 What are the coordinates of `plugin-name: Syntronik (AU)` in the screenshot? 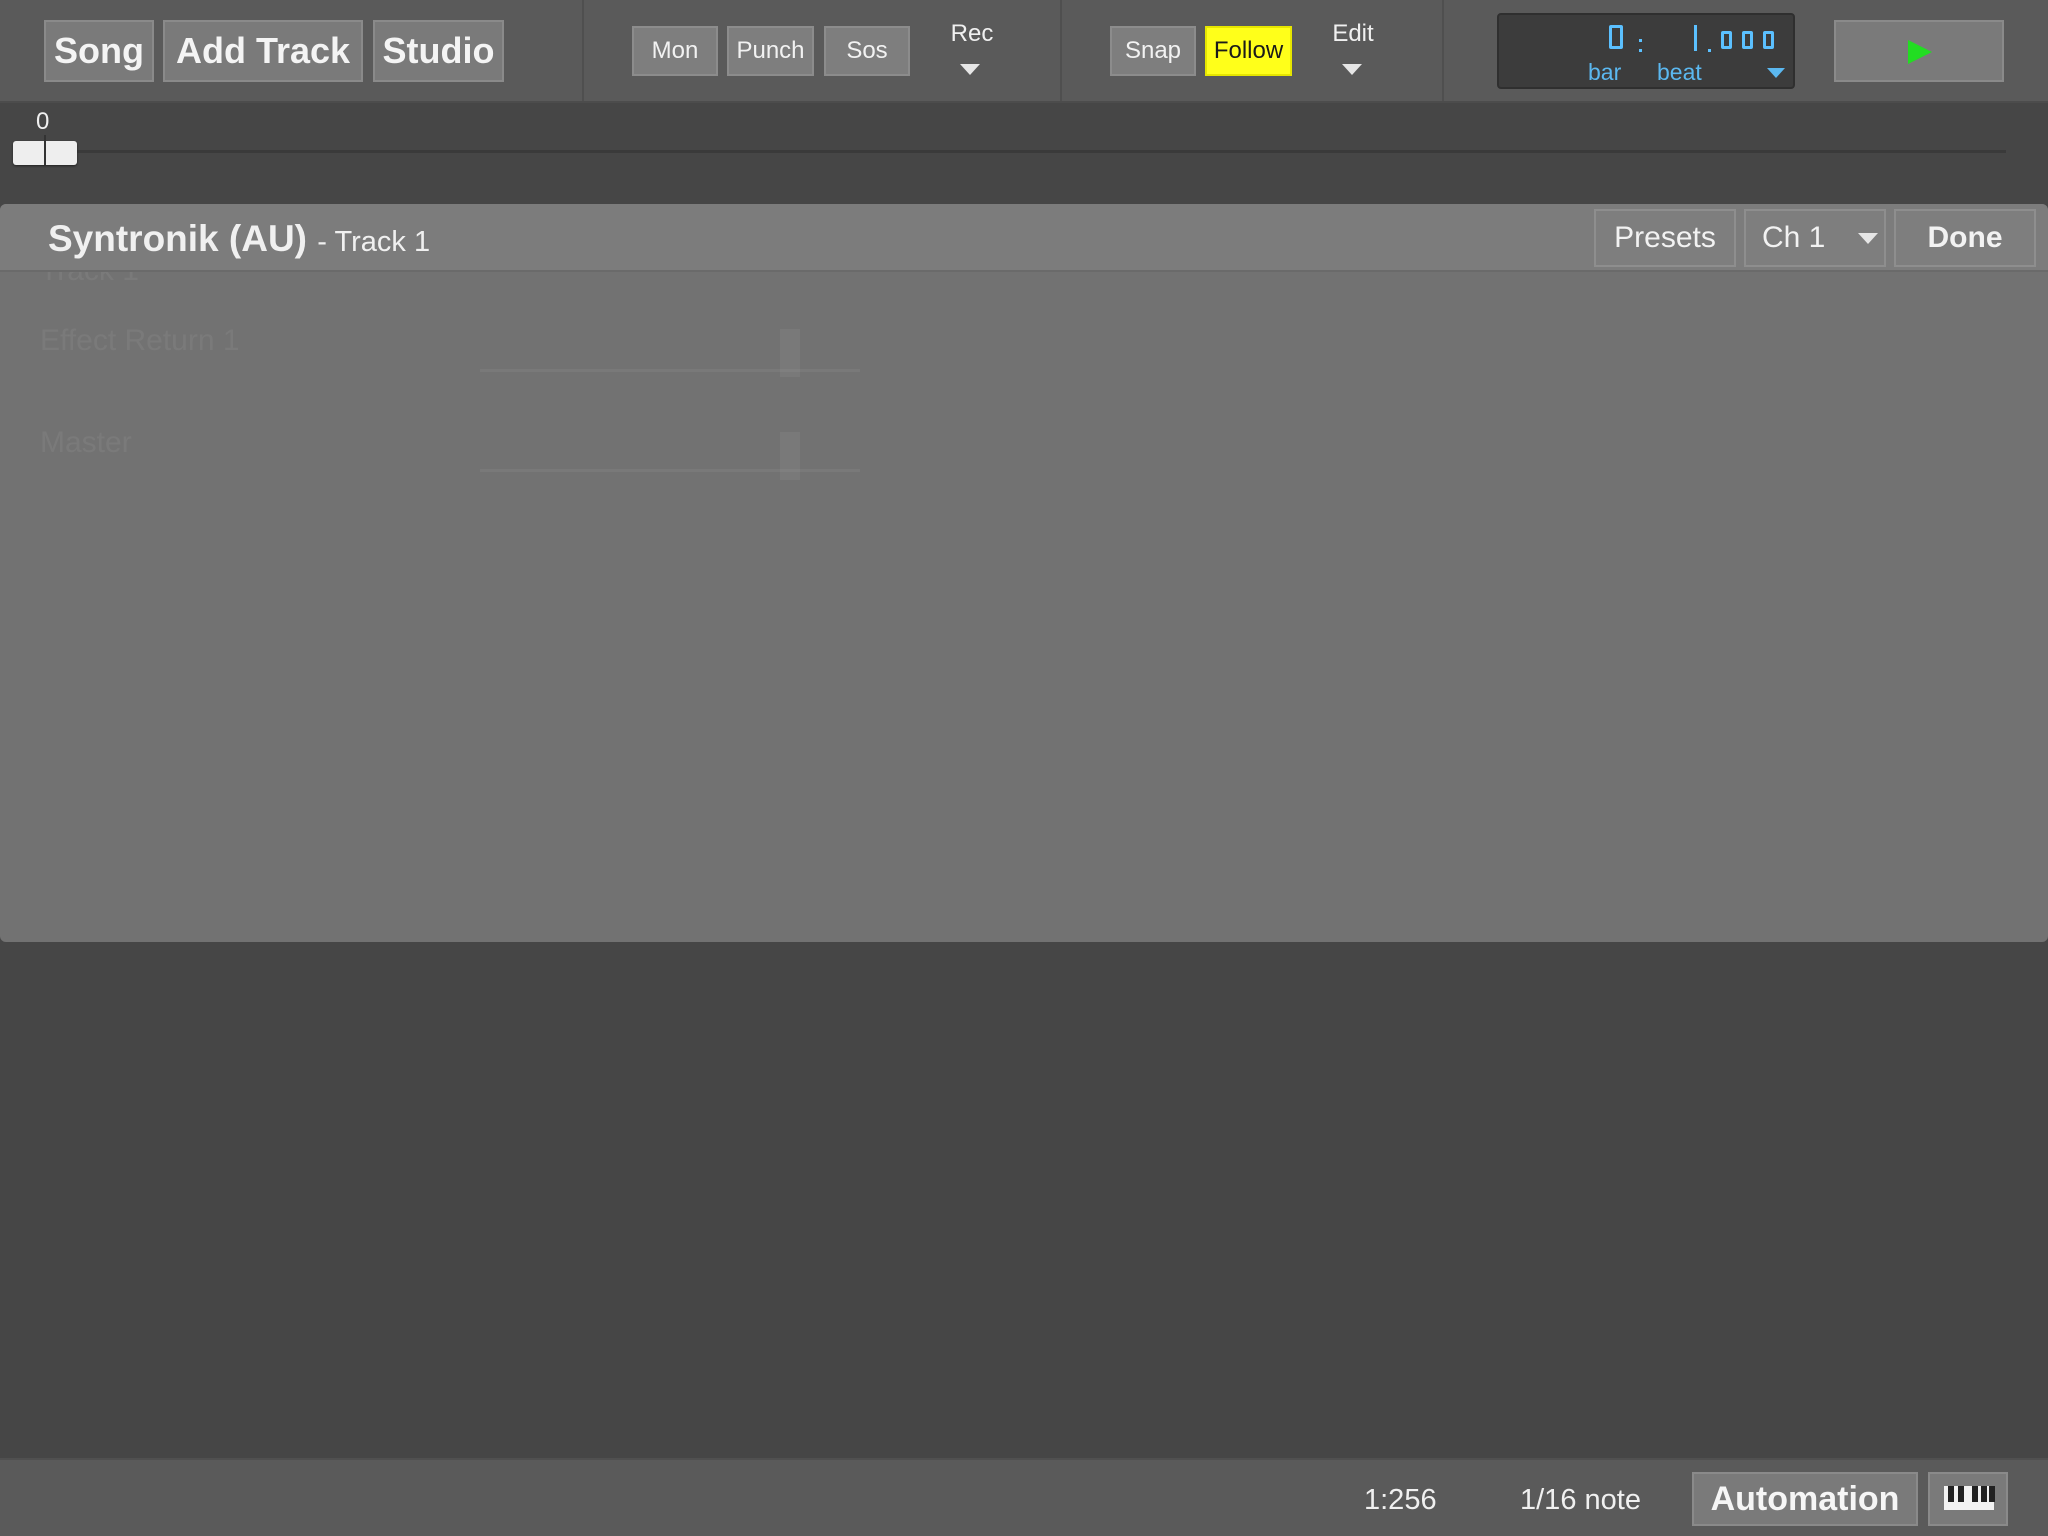 It's located at (177, 238).